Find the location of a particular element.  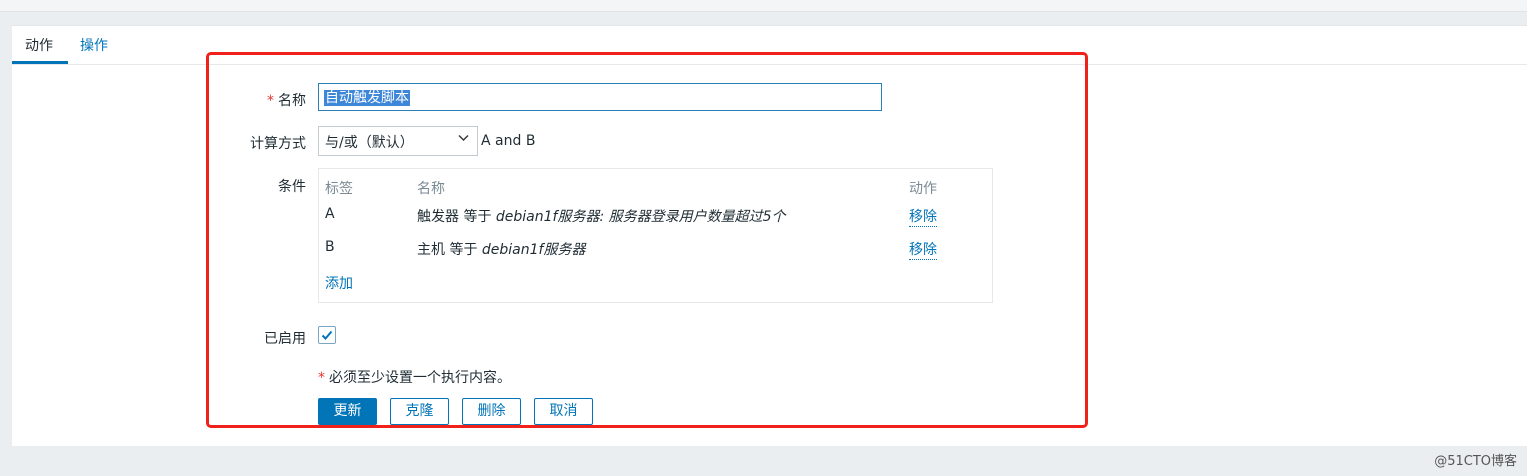

required-mark: * is located at coordinates (270, 101).